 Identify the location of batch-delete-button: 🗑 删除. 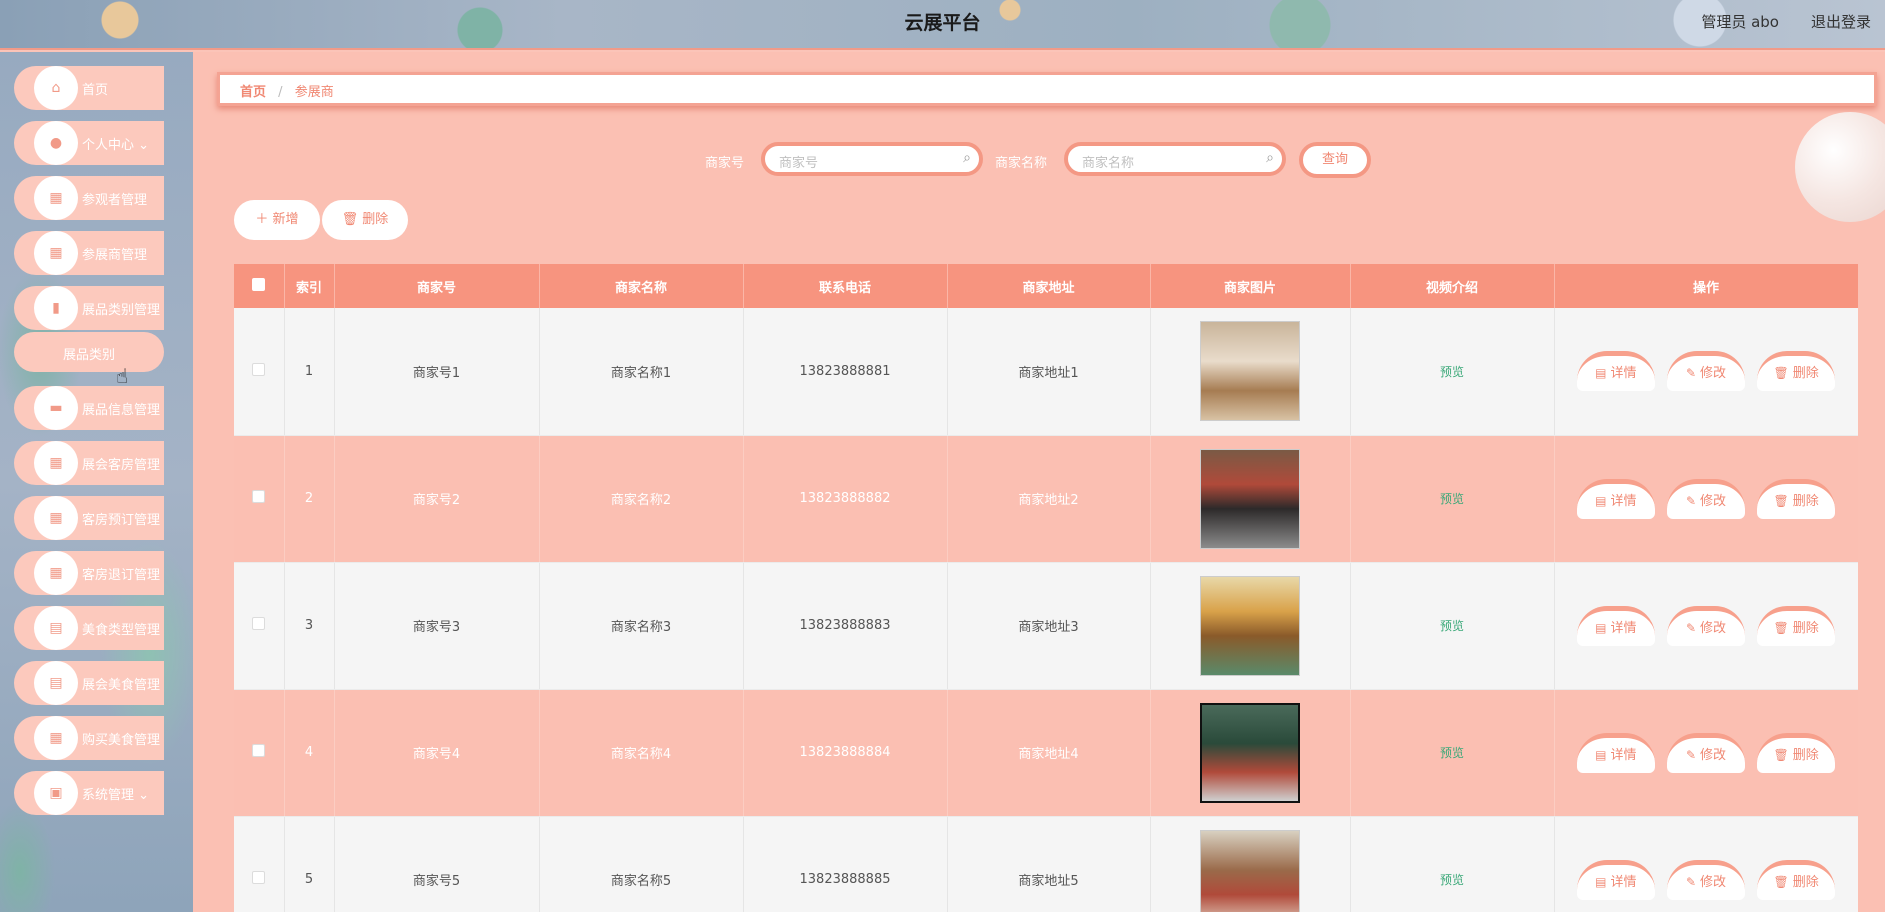
(365, 220).